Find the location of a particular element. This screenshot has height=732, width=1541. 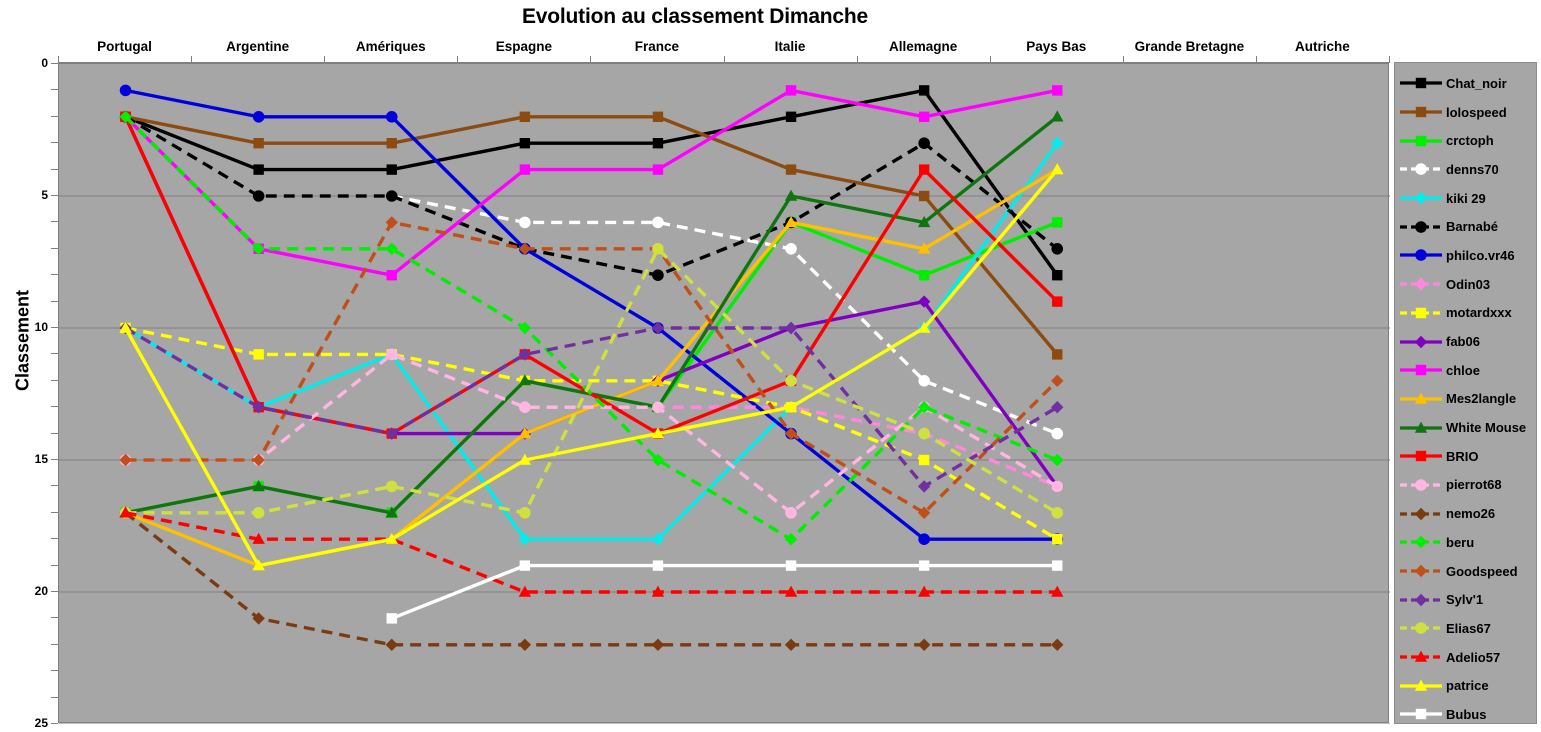

legend-key-patrice-icon is located at coordinates (1421, 686).